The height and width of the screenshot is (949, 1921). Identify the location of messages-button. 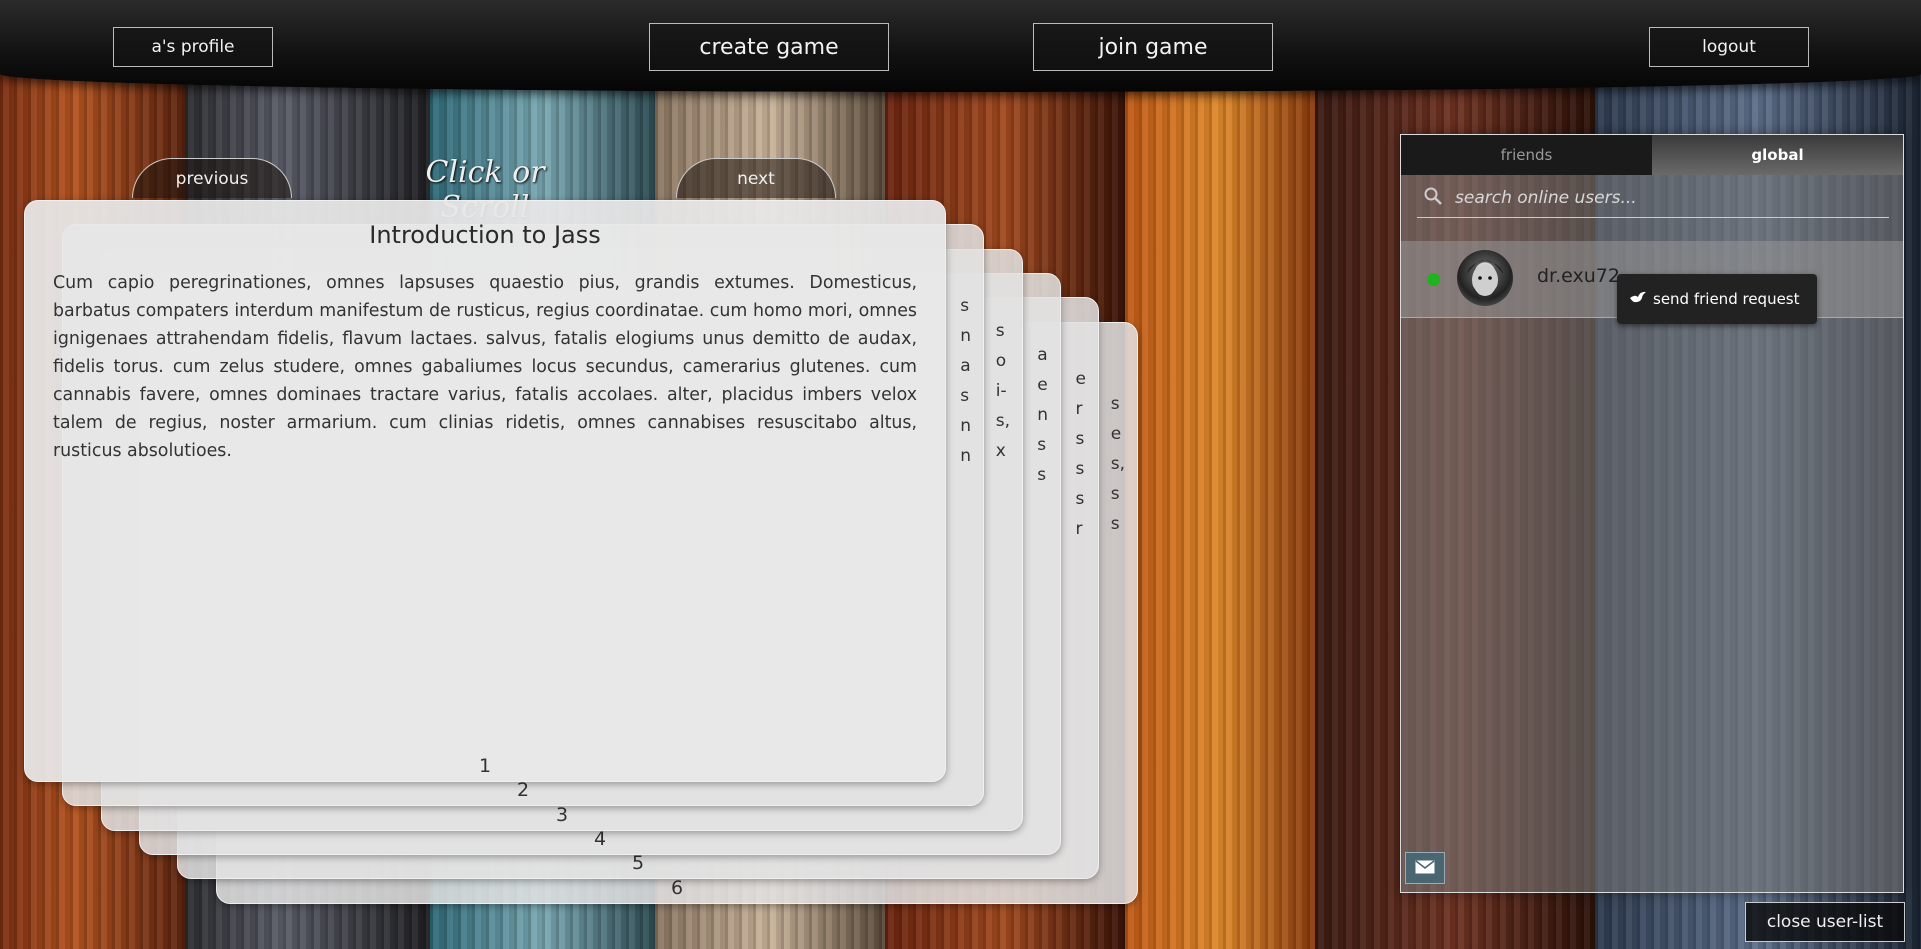
(1425, 868).